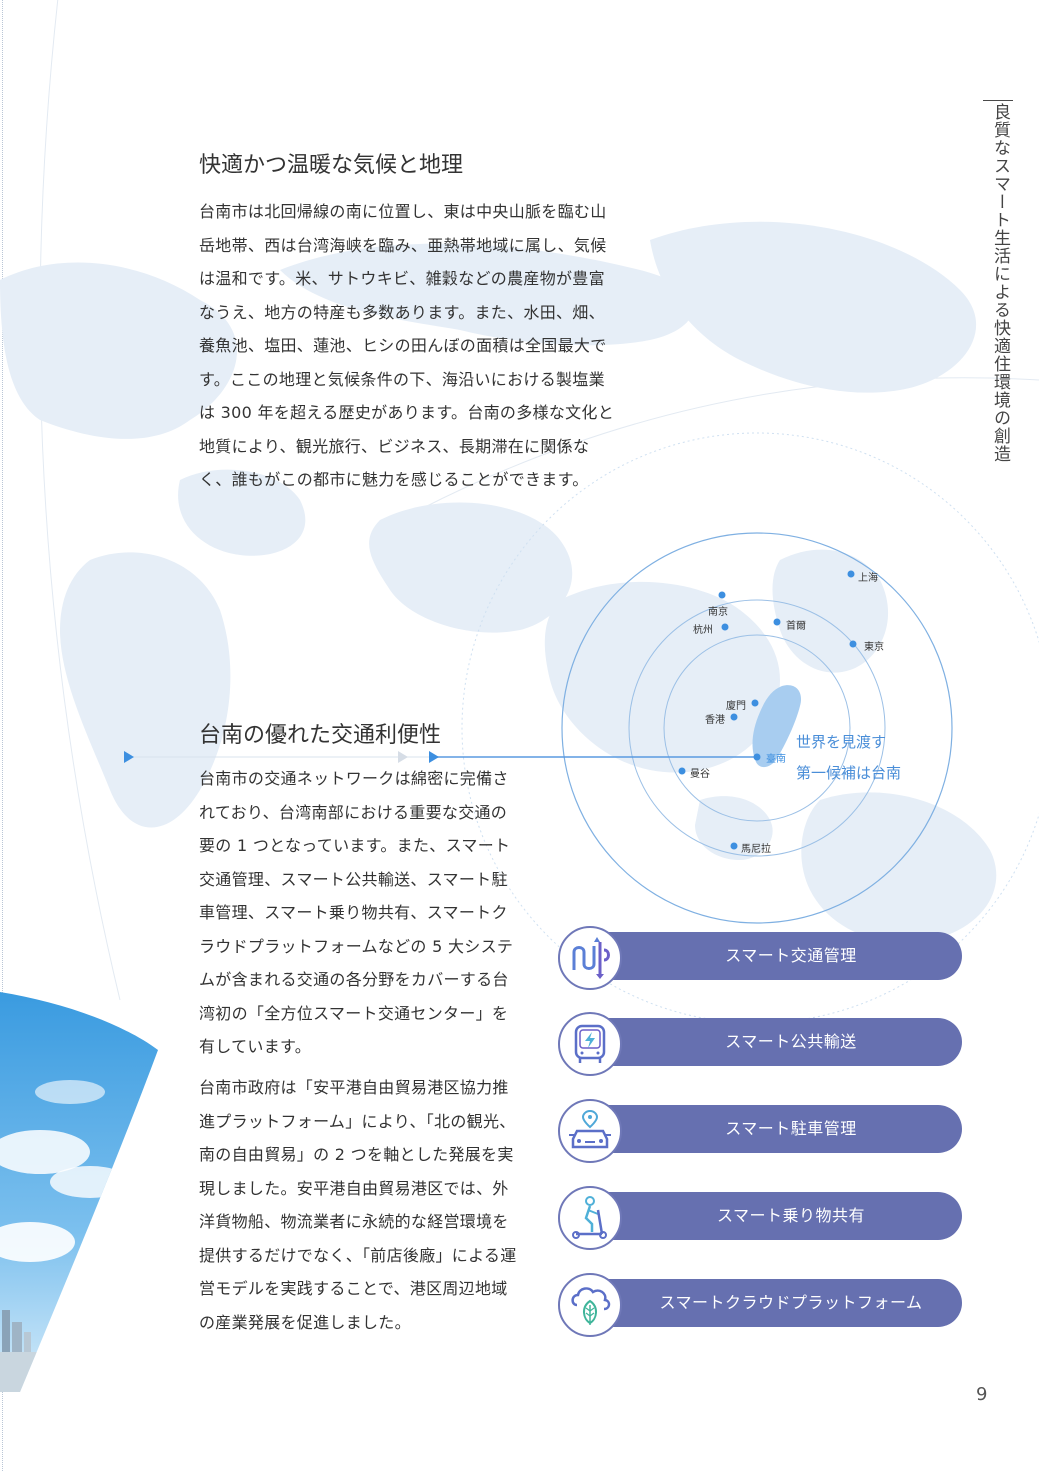 The image size is (1039, 1471). I want to click on system-label: スマートクラウドプラットフォーム, so click(791, 1302).